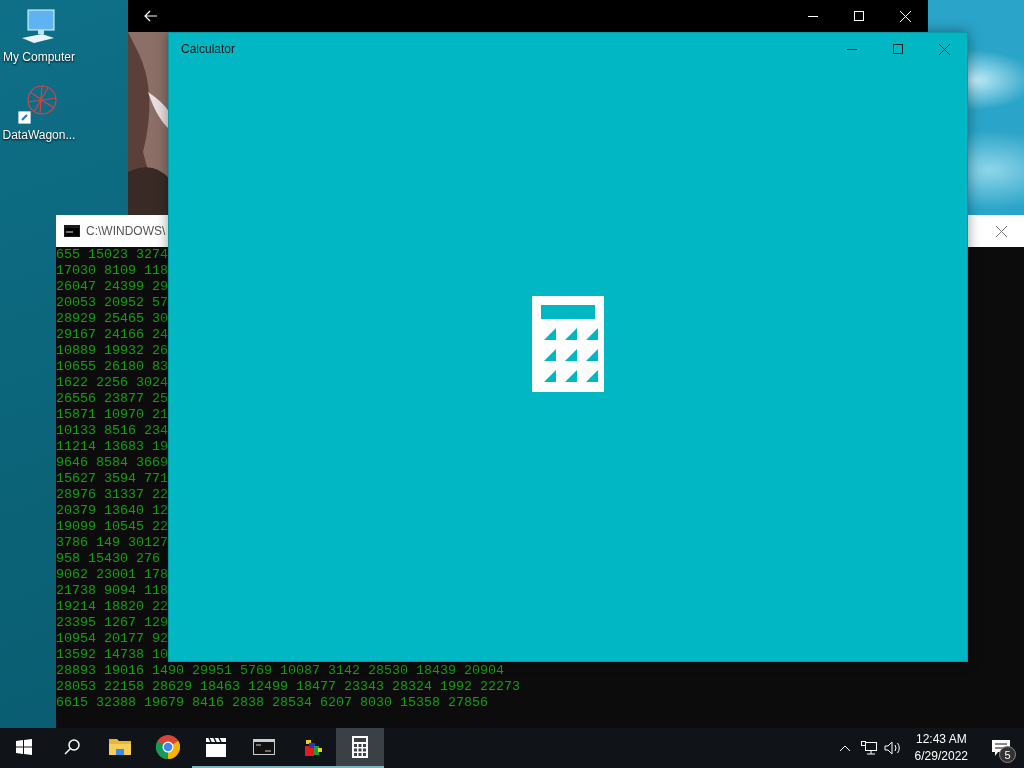 The image size is (1024, 768). I want to click on desktop-icon-label: My Computer, so click(39, 57).